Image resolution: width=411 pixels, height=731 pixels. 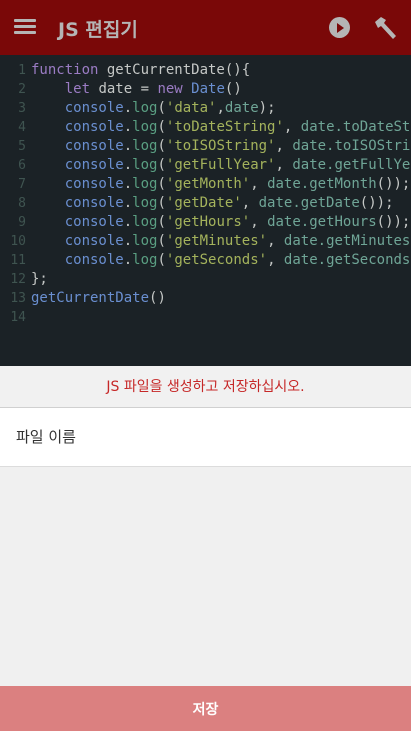 What do you see at coordinates (18, 260) in the screenshot?
I see `line-number: 11` at bounding box center [18, 260].